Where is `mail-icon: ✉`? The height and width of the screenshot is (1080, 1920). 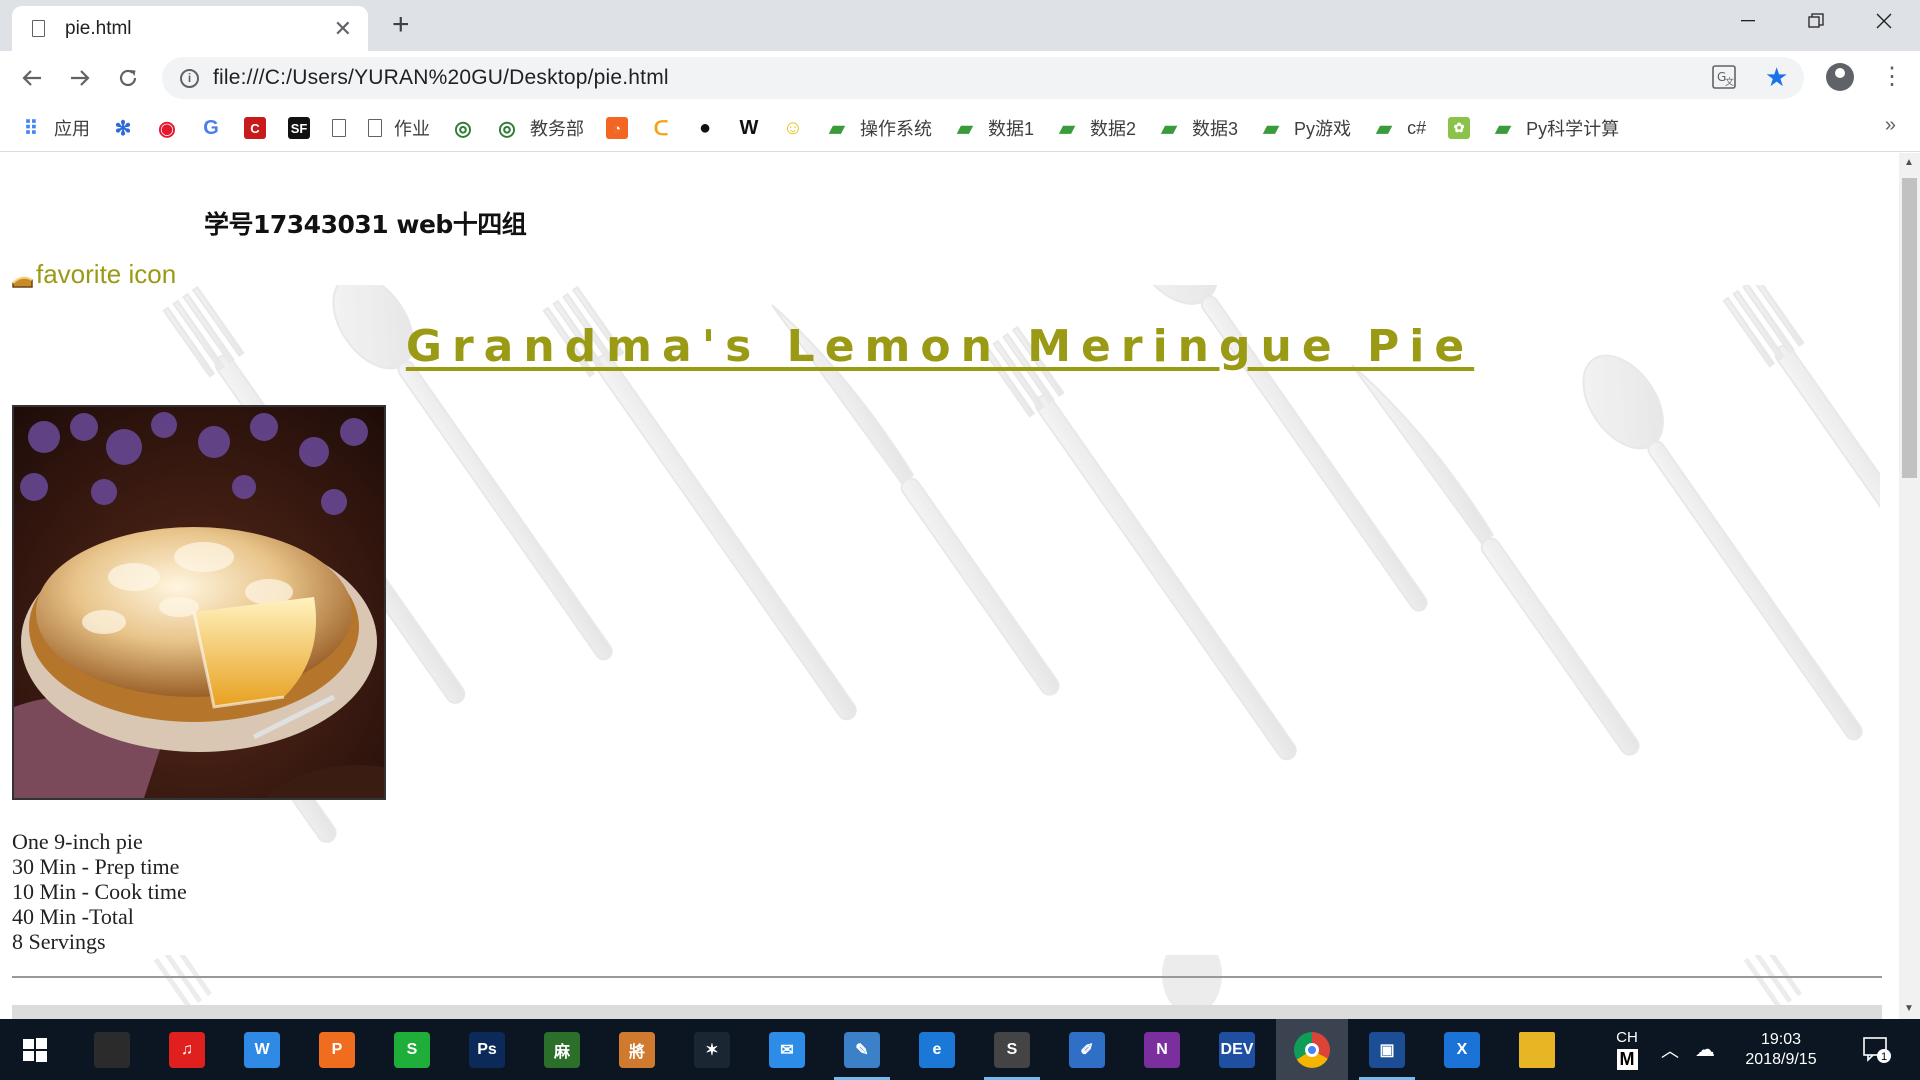
mail-icon: ✉ is located at coordinates (787, 1049).